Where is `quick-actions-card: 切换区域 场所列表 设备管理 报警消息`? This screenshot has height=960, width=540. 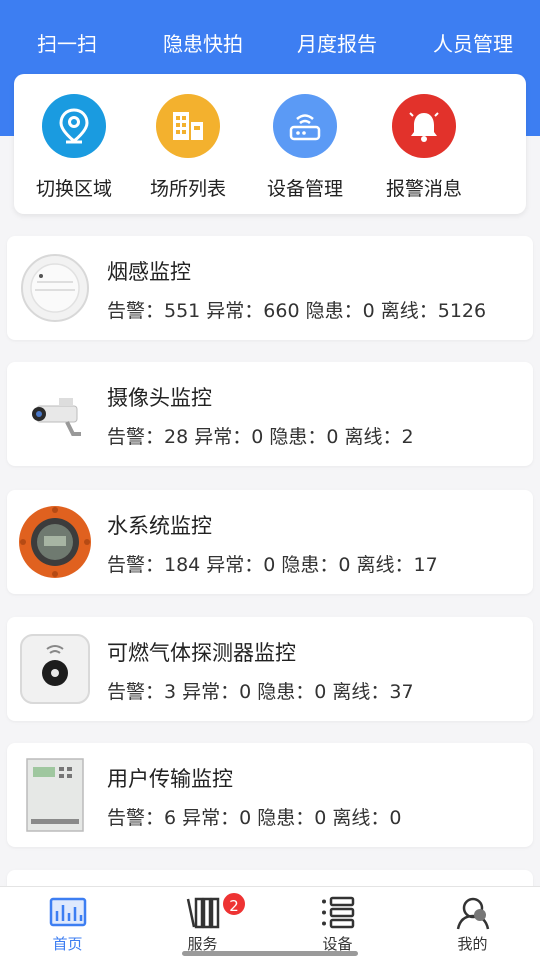
quick-actions-card: 切换区域 场所列表 设备管理 报警消息 is located at coordinates (270, 144).